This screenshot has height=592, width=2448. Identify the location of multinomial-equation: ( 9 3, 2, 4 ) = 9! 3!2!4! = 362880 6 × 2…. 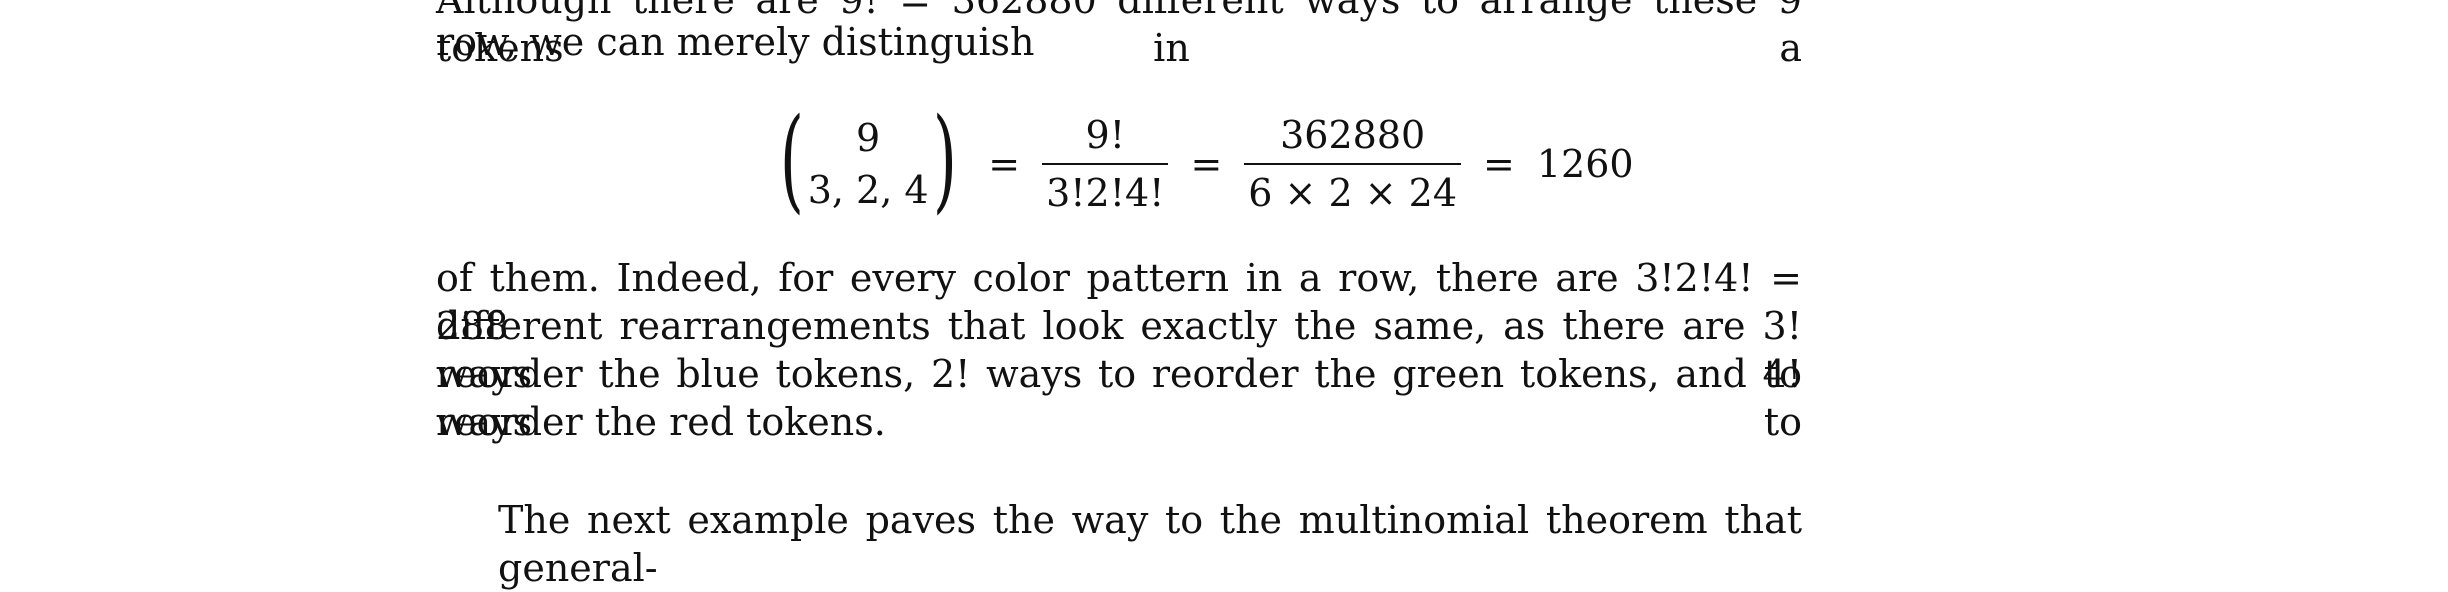
(1202, 164).